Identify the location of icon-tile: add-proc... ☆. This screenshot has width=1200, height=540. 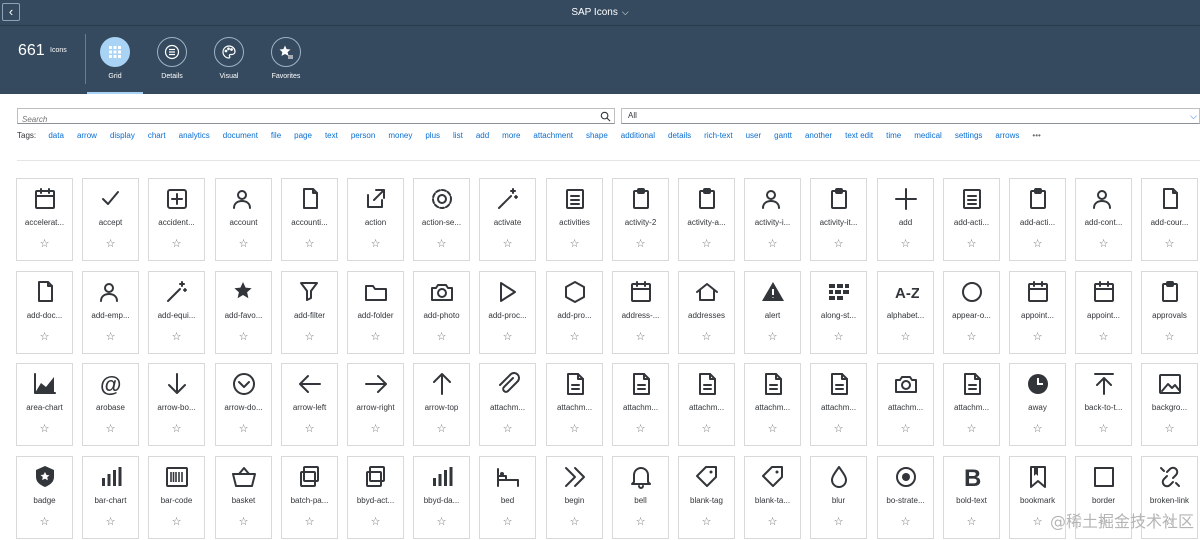
(507, 312).